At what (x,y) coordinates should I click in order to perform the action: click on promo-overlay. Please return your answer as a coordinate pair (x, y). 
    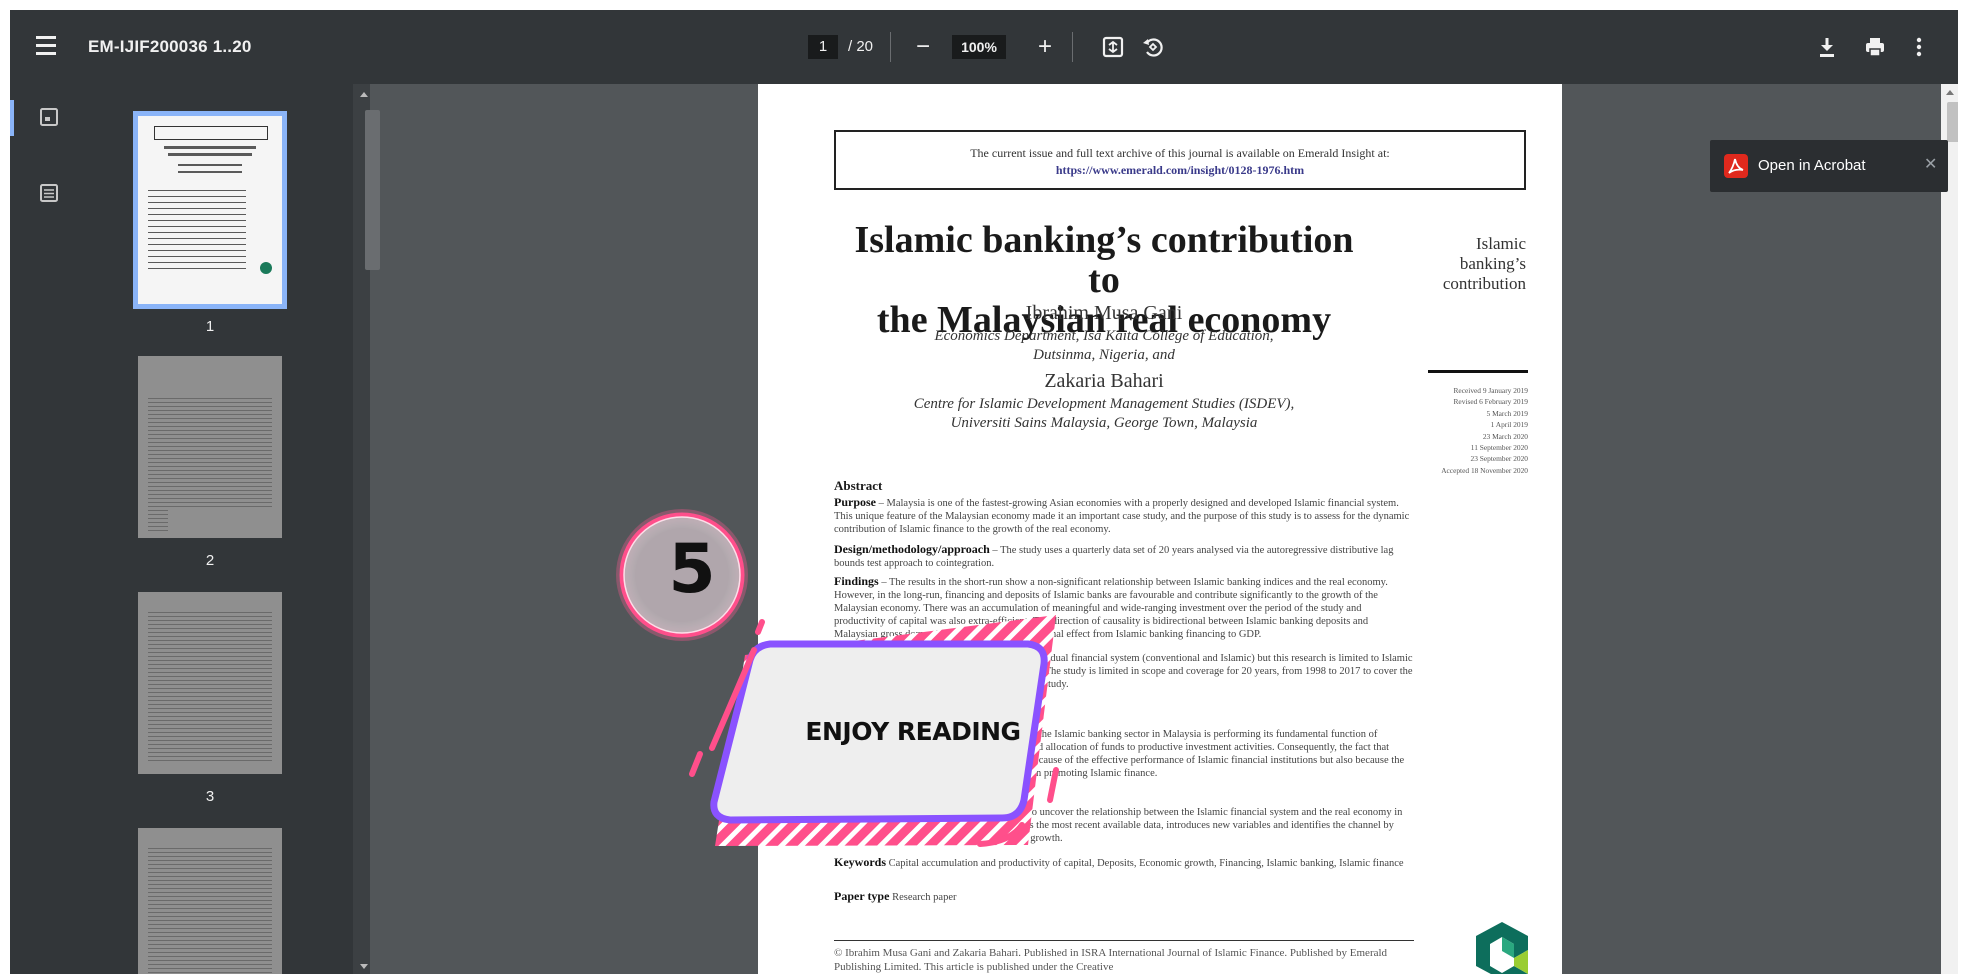
    Looking at the image, I should click on (837, 678).